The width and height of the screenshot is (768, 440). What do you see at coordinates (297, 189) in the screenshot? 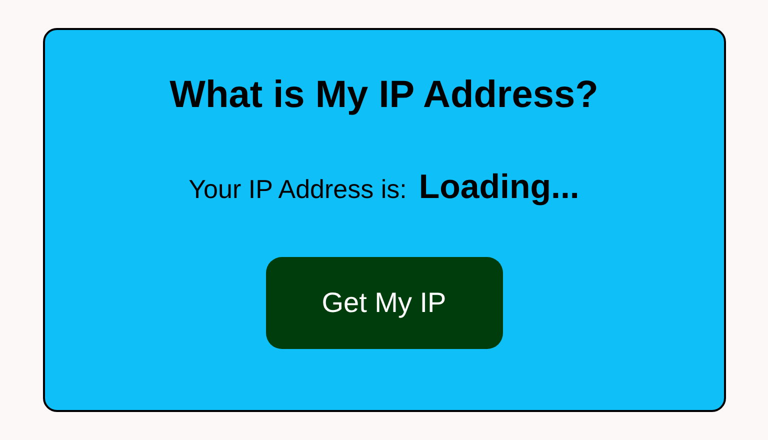
I see `ip-label: Your IP Address is:` at bounding box center [297, 189].